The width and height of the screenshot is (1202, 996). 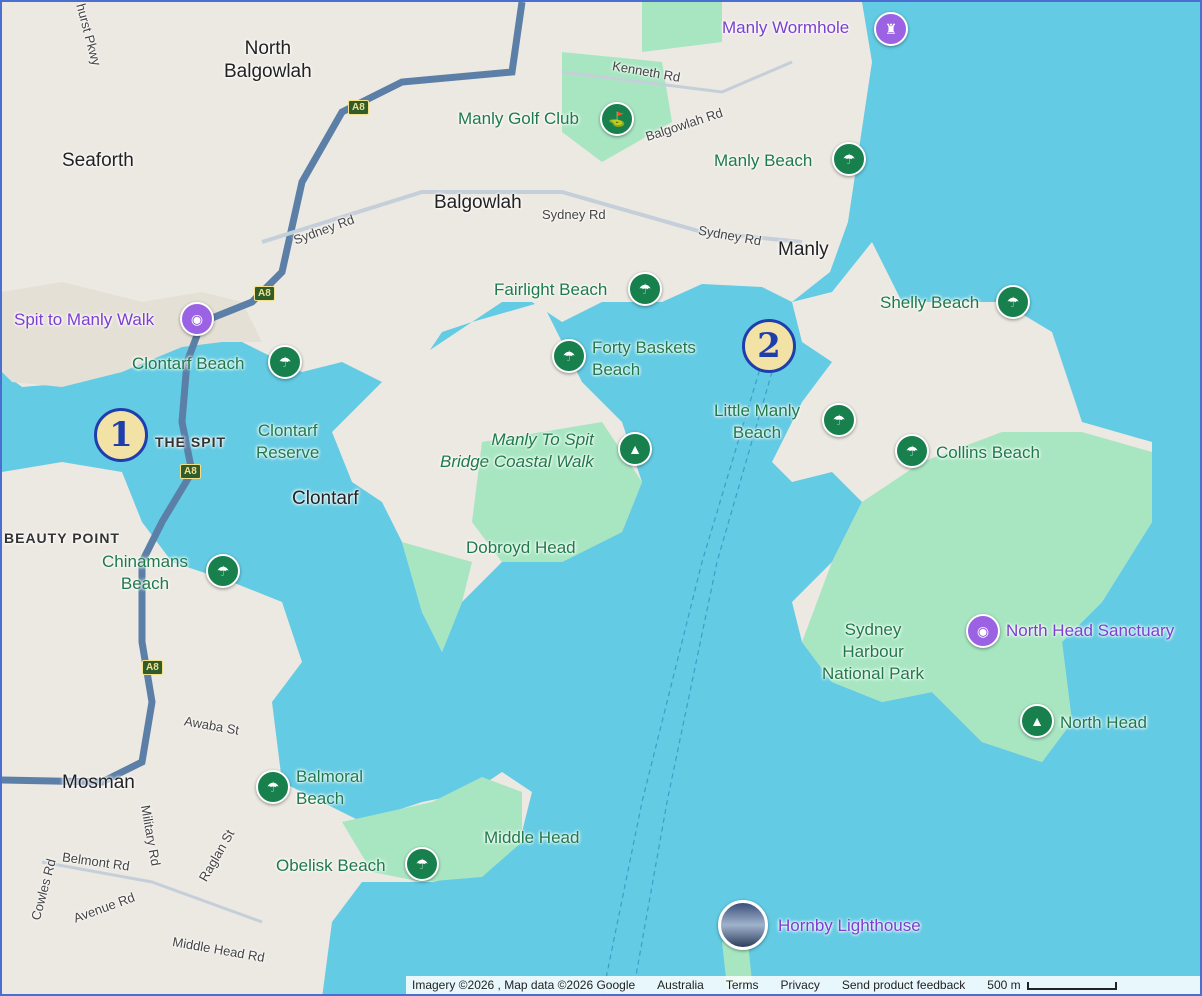 I want to click on scale-indicator: 500 m, so click(x=1052, y=985).